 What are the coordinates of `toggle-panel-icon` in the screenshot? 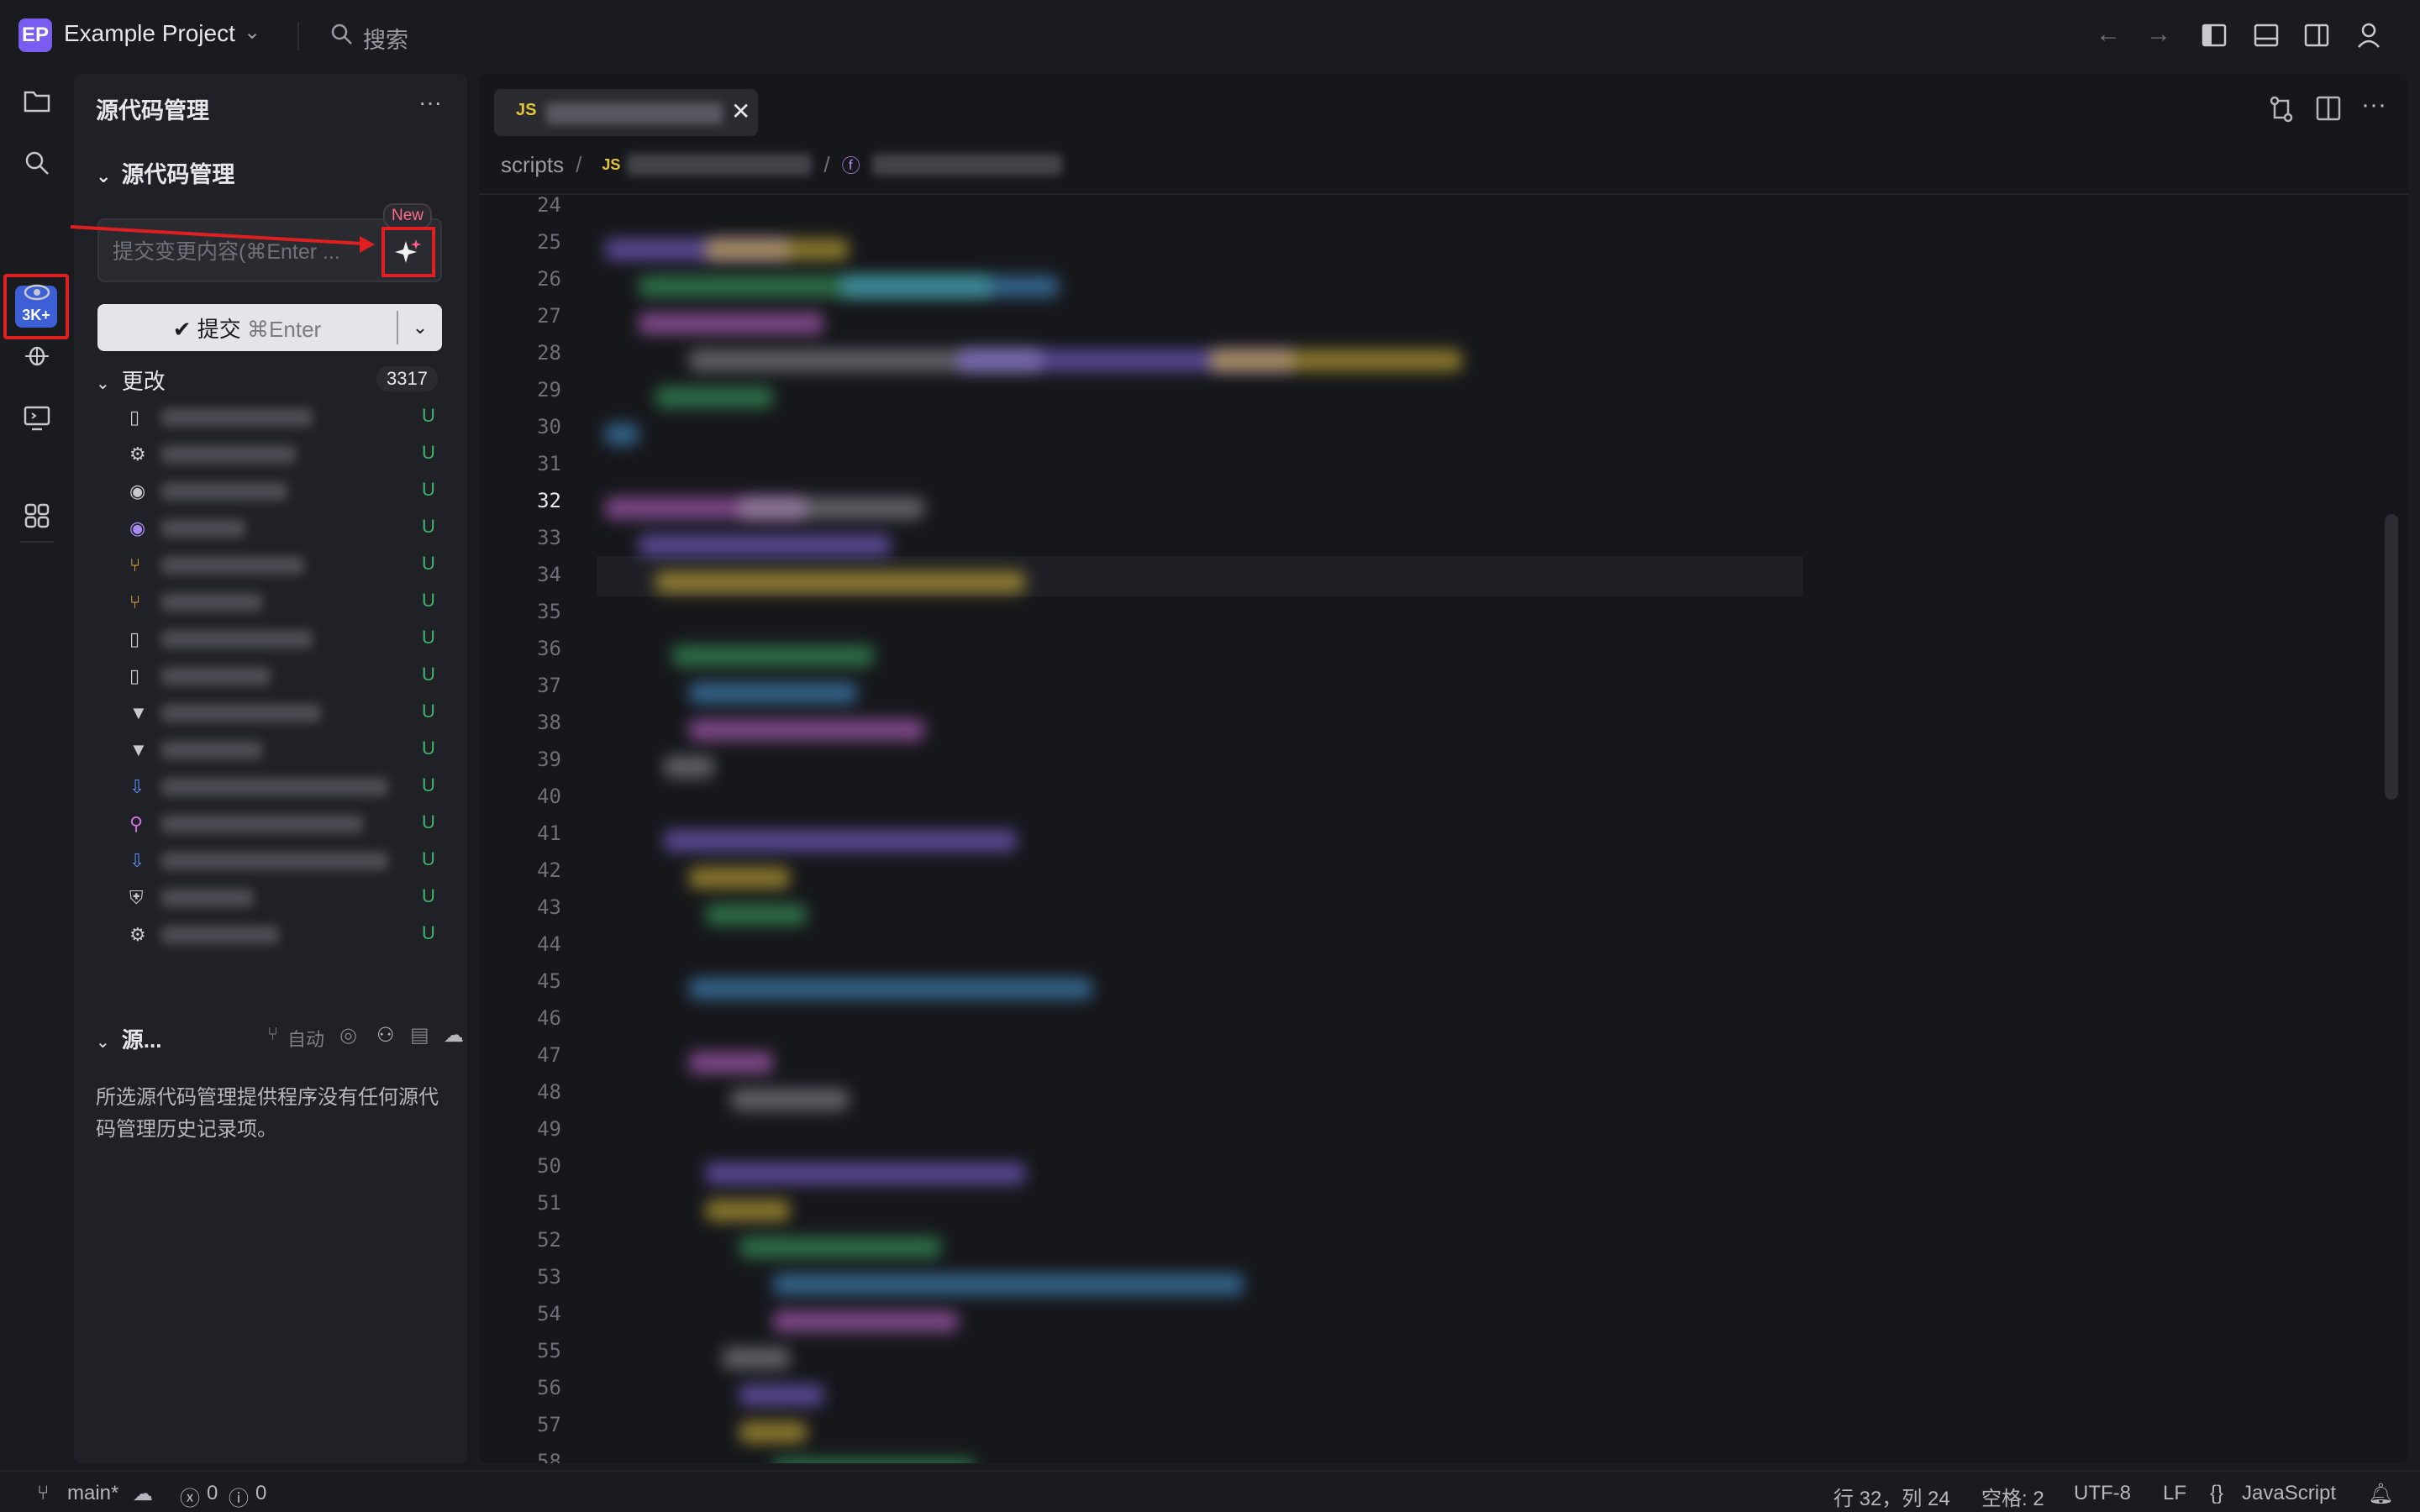 It's located at (2267, 39).